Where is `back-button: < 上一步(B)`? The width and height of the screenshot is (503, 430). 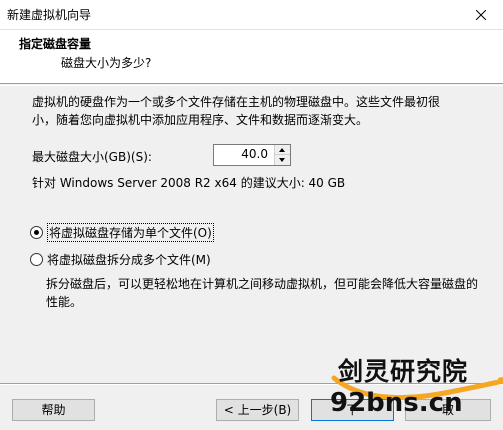
back-button: < 上一步(B) is located at coordinates (257, 410).